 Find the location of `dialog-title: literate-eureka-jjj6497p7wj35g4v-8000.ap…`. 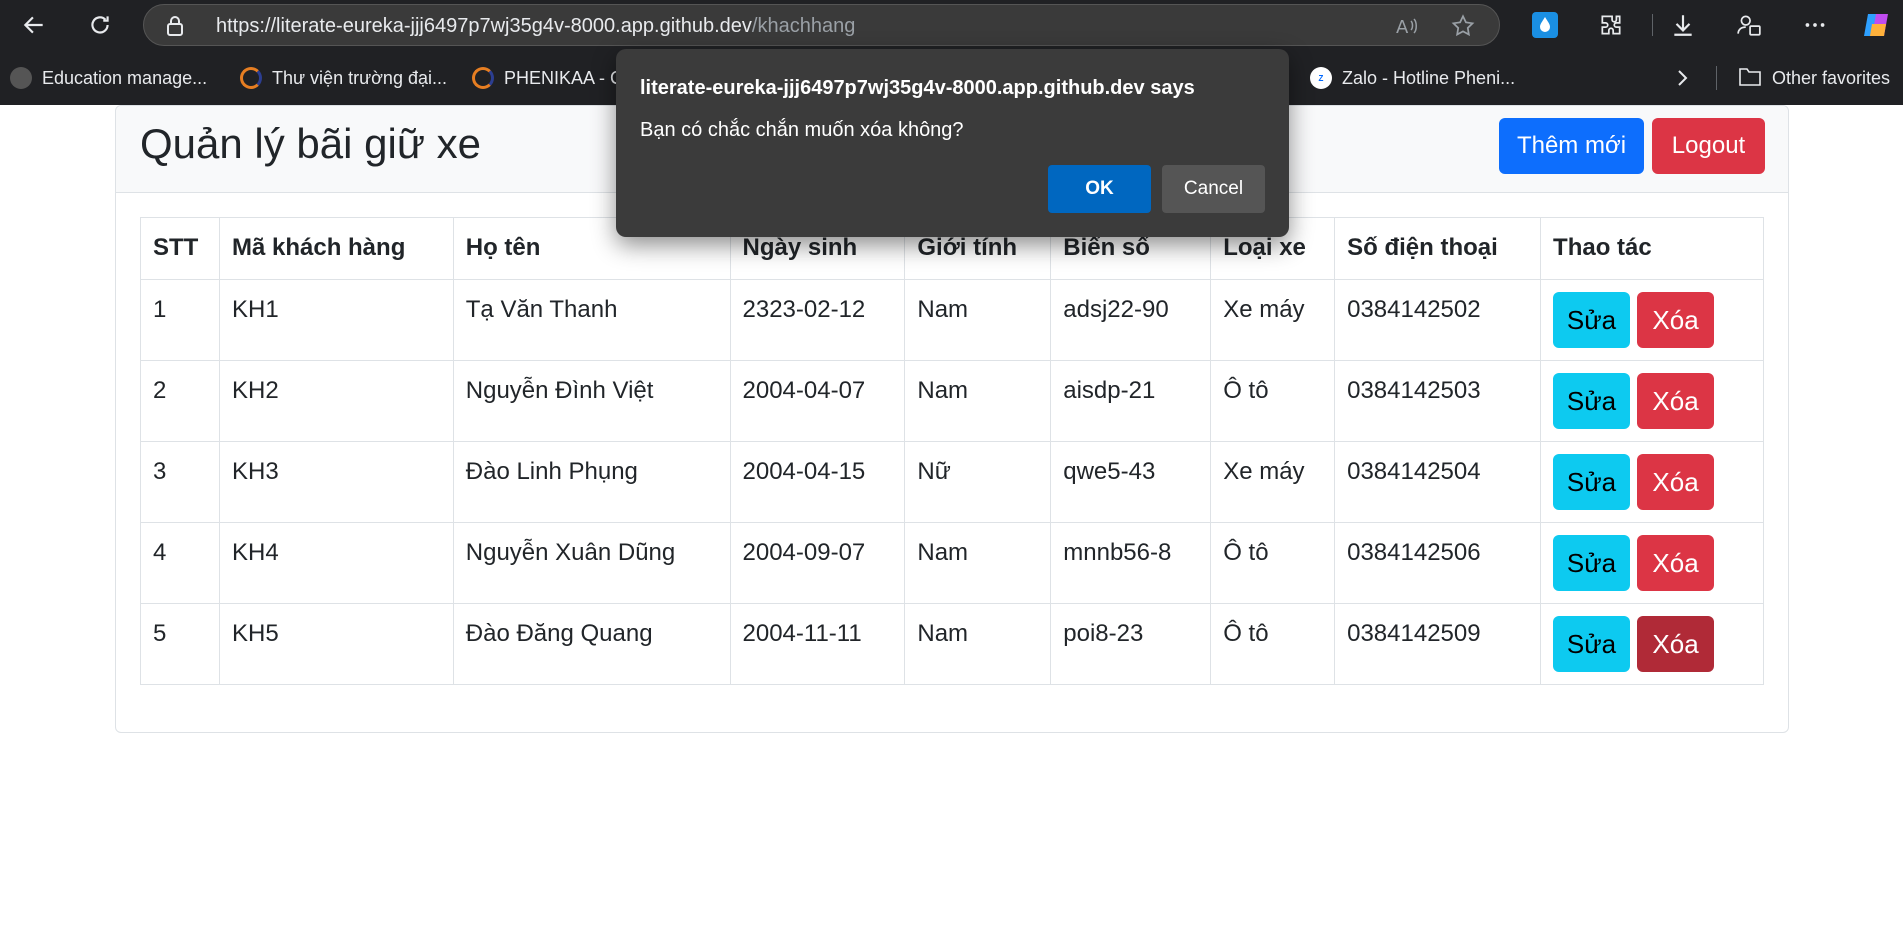

dialog-title: literate-eureka-jjj6497p7wj35g4v-8000.ap… is located at coordinates (917, 88).